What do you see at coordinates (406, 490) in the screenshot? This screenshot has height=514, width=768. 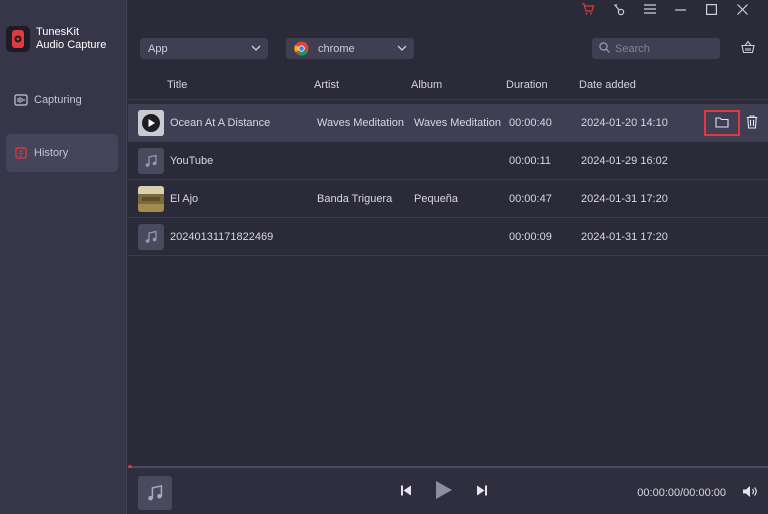 I see `previous-icon` at bounding box center [406, 490].